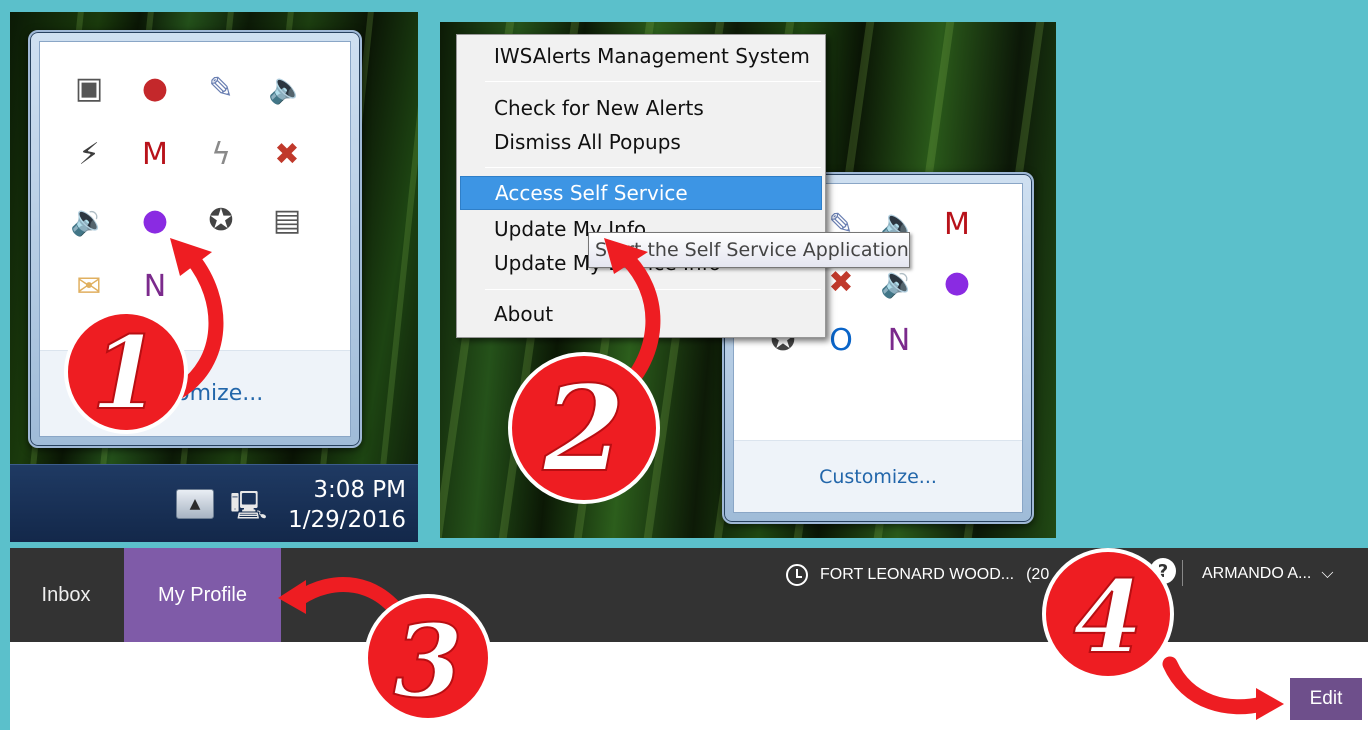 This screenshot has height=730, width=1368. I want to click on network-error-icon: ✖, so click(287, 155).